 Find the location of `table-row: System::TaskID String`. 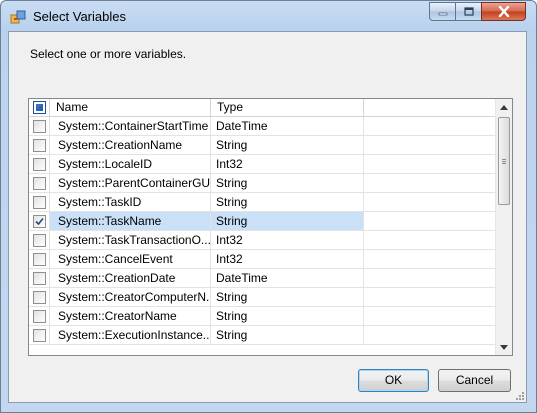

table-row: System::TaskID String is located at coordinates (262, 202).